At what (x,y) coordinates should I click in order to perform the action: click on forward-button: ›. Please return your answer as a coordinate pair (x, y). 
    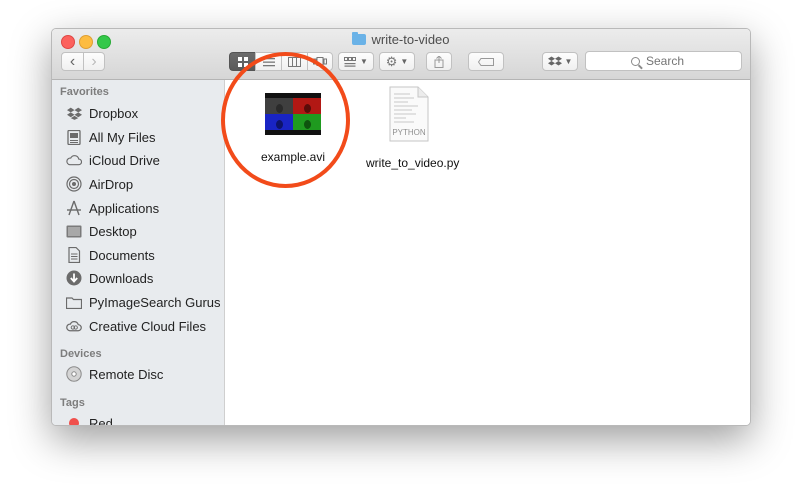
    Looking at the image, I should click on (94, 61).